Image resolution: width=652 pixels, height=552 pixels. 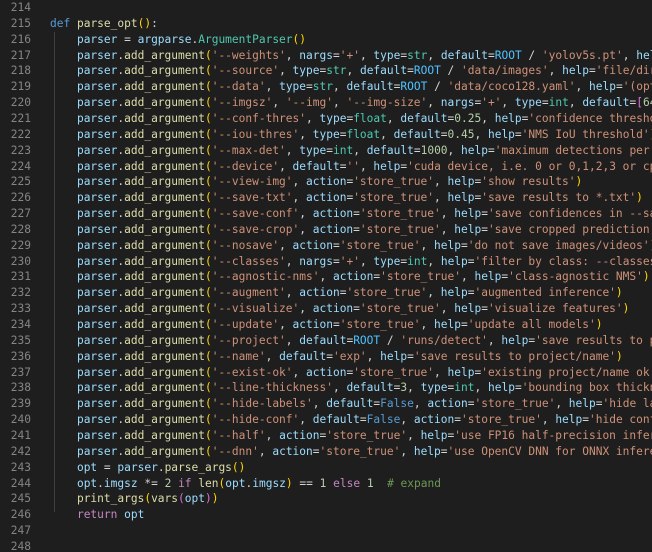 What do you see at coordinates (107, 23) in the screenshot?
I see `code-token: parse_opt` at bounding box center [107, 23].